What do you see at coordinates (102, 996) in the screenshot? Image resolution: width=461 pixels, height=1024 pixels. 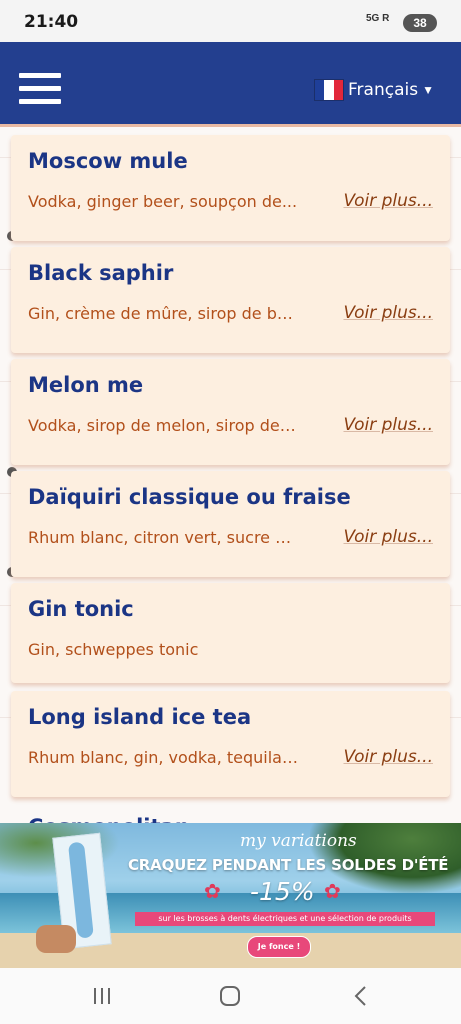 I see `recent-apps-icon` at bounding box center [102, 996].